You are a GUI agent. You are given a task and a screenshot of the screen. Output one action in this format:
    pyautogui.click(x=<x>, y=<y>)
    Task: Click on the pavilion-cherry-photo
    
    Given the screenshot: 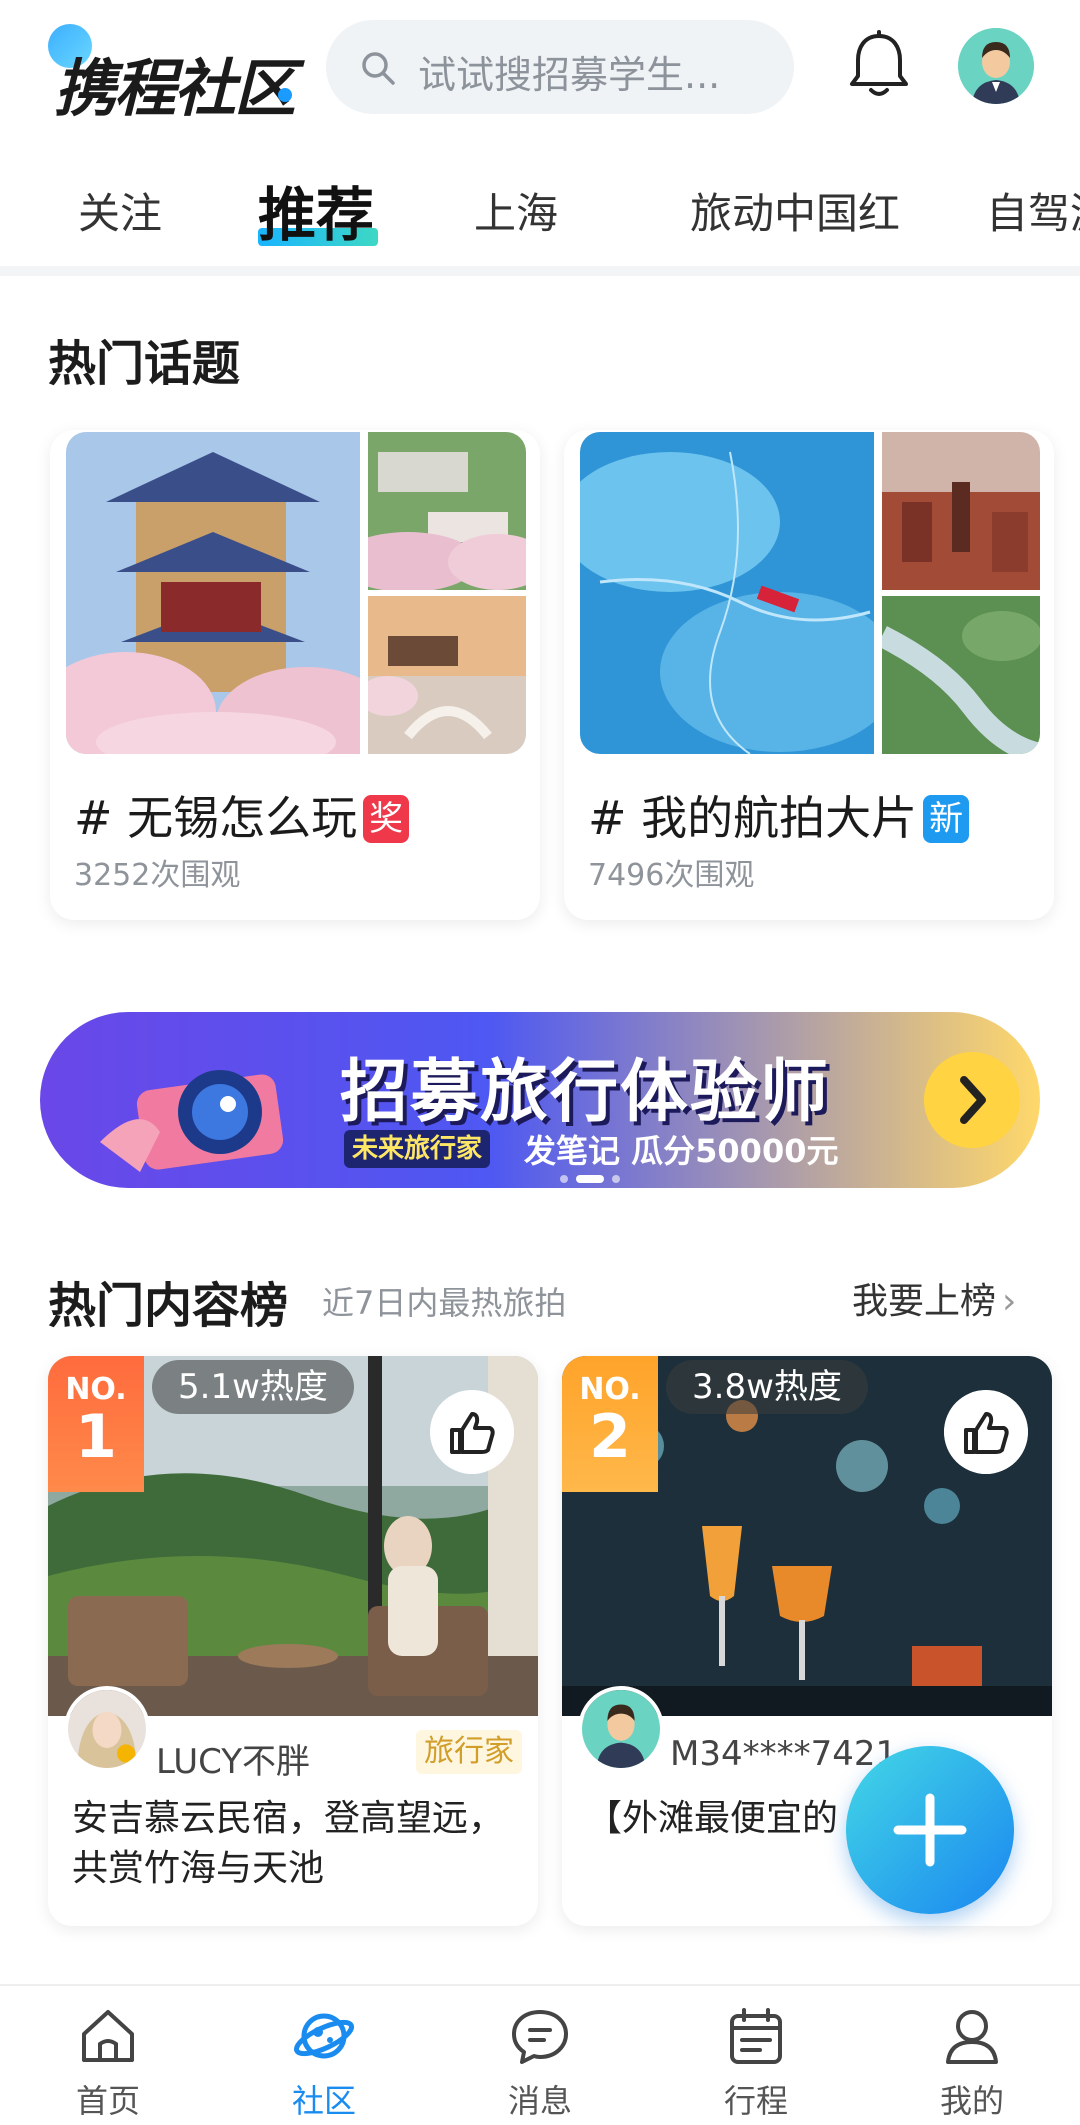 What is the action you would take?
    pyautogui.click(x=213, y=593)
    